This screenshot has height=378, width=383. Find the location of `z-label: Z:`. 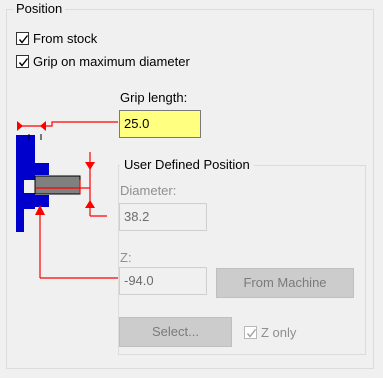

z-label: Z: is located at coordinates (126, 257).